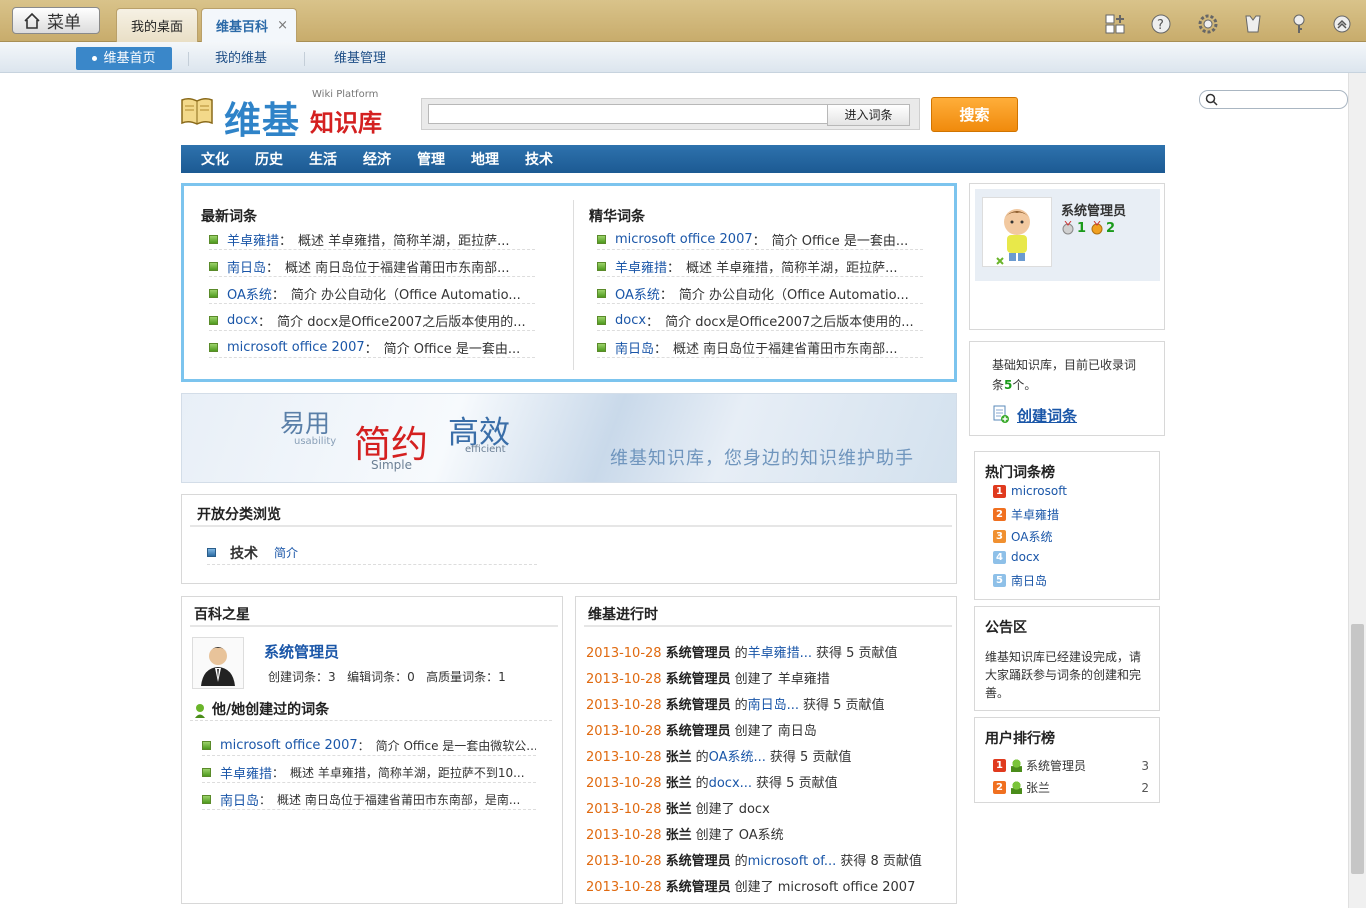 This screenshot has height=908, width=1366. What do you see at coordinates (262, 120) in the screenshot?
I see `logo-title-blue: 维基` at bounding box center [262, 120].